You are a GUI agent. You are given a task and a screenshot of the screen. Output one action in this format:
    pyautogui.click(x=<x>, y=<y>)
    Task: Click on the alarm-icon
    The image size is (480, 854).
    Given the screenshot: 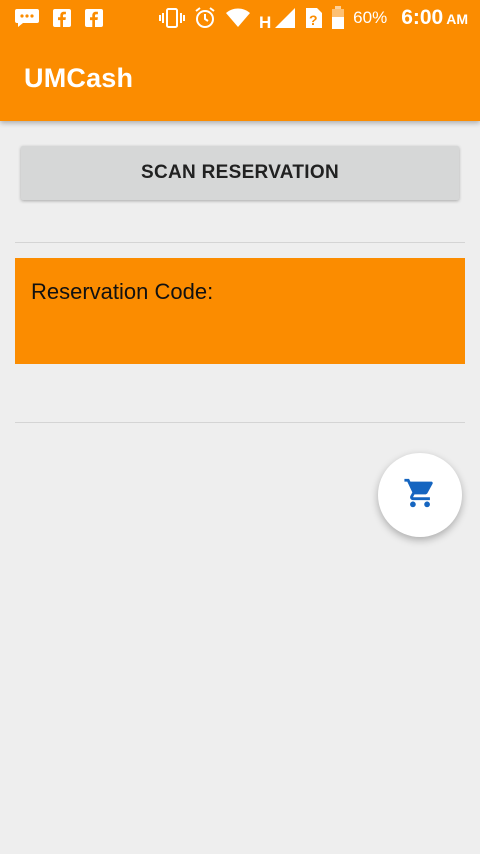 What is the action you would take?
    pyautogui.click(x=205, y=18)
    